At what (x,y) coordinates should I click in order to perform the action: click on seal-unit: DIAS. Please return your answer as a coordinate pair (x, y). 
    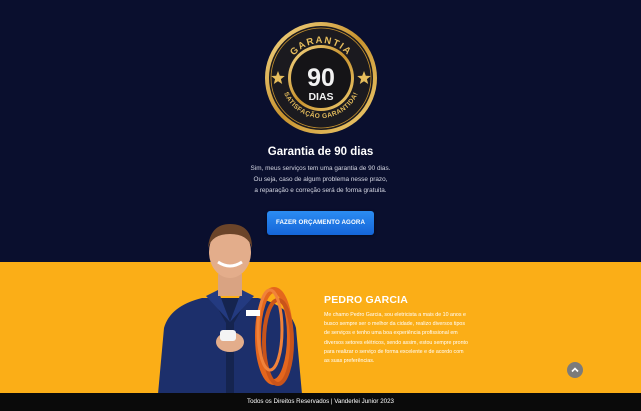
    Looking at the image, I should click on (320, 97).